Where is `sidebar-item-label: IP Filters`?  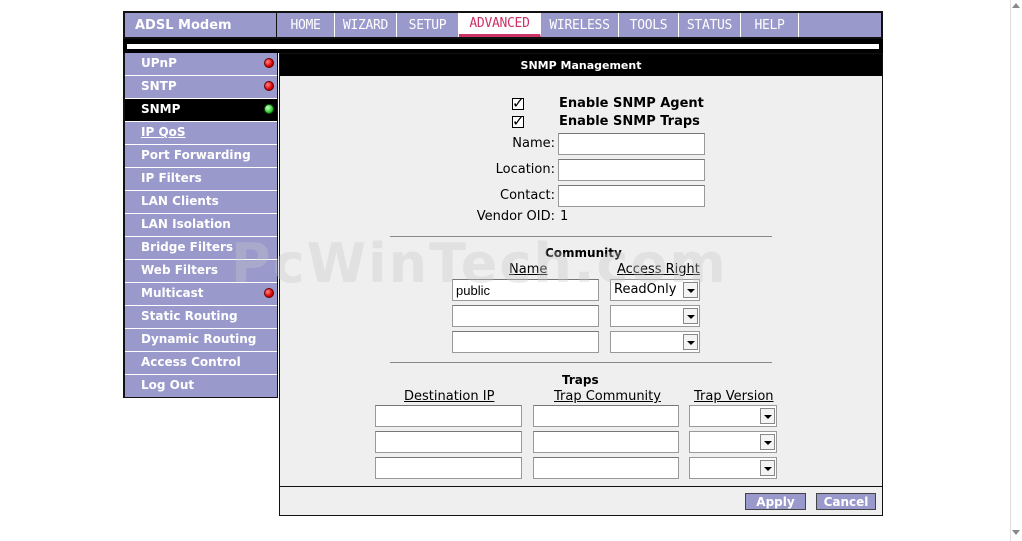
sidebar-item-label: IP Filters is located at coordinates (171, 178).